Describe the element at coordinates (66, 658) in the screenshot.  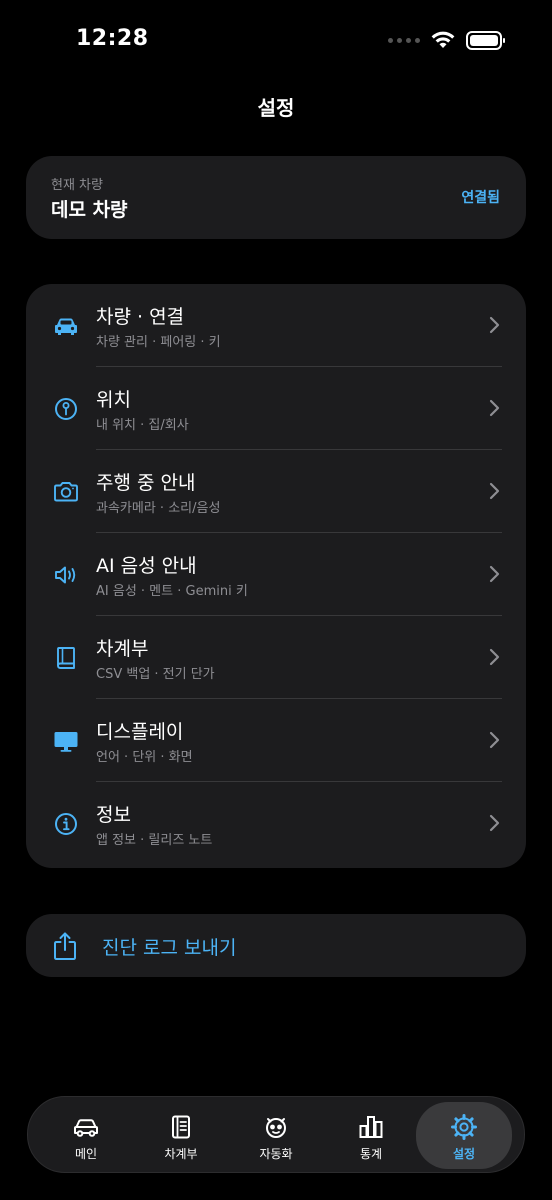
I see `book-icon` at that location.